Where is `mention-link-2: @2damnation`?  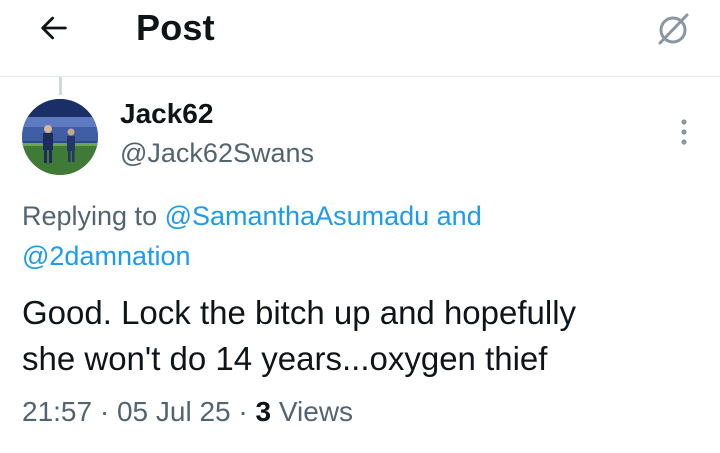
mention-link-2: @2damnation is located at coordinates (106, 256).